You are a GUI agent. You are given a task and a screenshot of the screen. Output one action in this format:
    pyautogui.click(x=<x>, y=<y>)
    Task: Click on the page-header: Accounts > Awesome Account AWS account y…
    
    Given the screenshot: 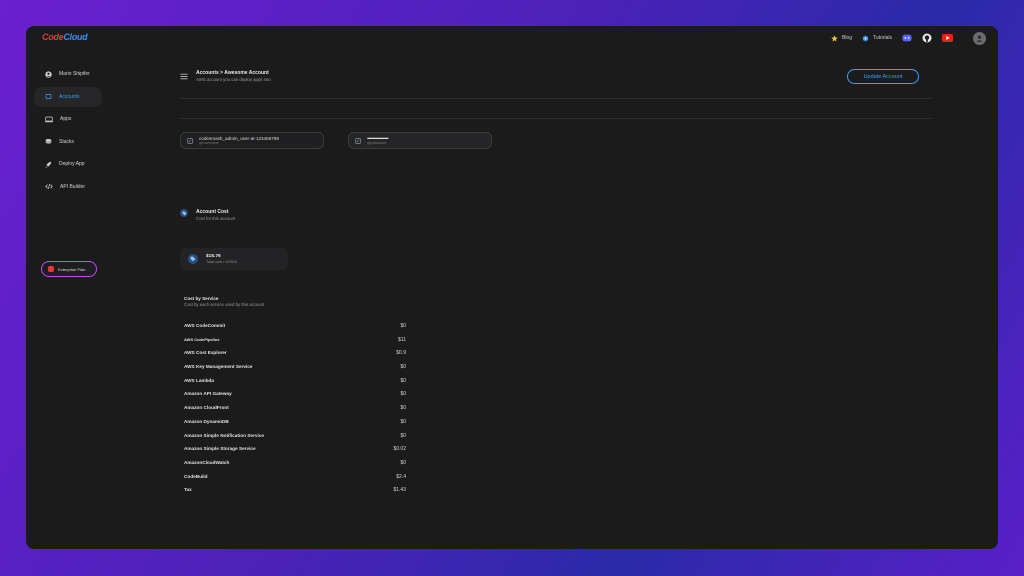 What is the action you would take?
    pyautogui.click(x=225, y=76)
    